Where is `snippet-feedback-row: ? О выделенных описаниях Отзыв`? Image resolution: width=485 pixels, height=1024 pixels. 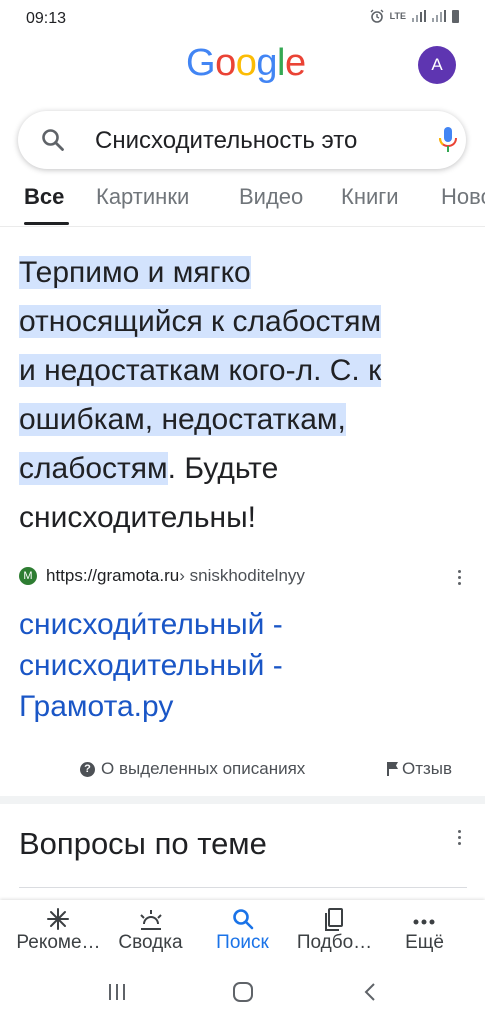
snippet-feedback-row: ? О выделенных описаниях Отзыв is located at coordinates (242, 772).